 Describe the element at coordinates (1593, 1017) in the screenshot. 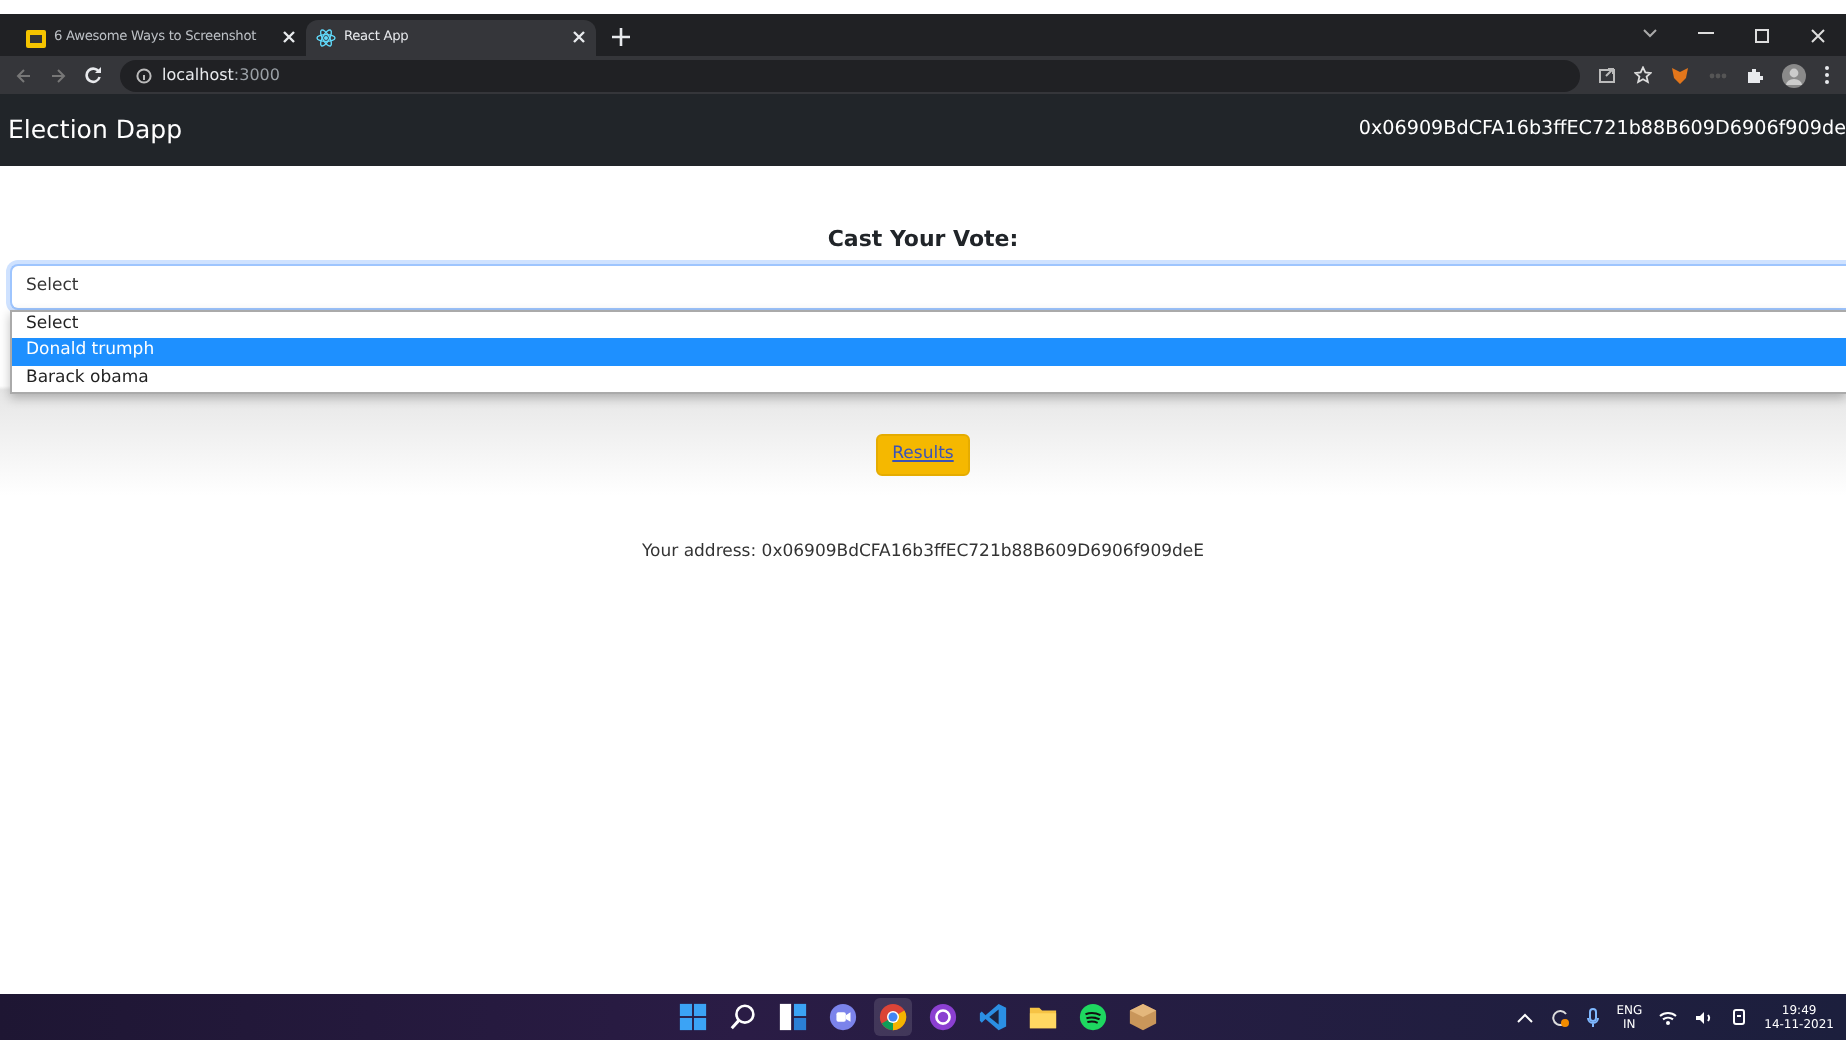

I see `microphone-icon` at that location.